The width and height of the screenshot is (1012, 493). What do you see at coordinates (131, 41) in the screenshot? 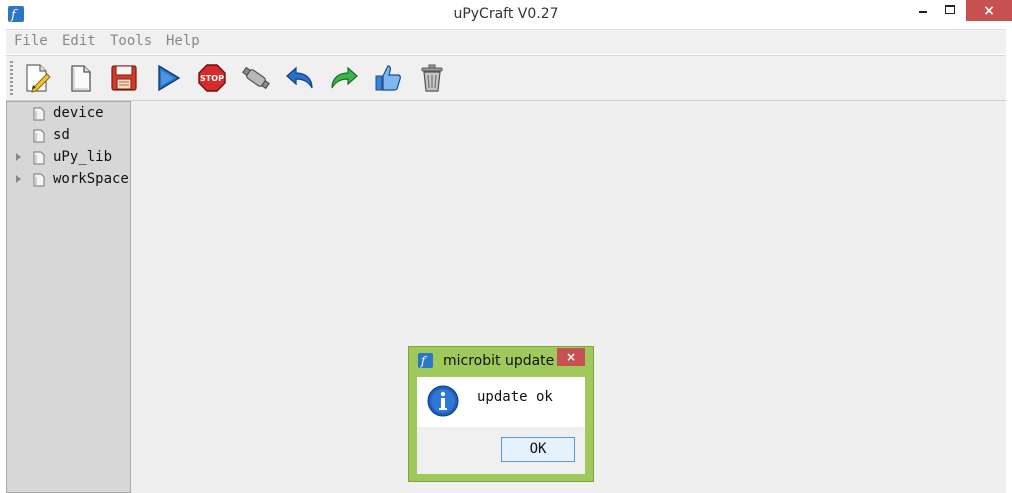
I see `menu-tools: Tools` at bounding box center [131, 41].